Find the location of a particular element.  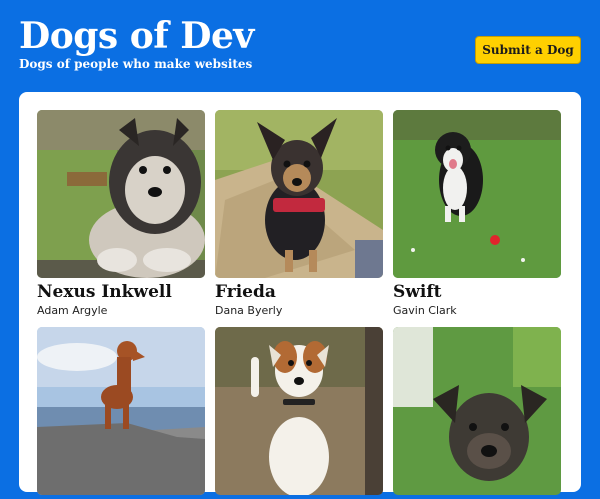

dog-name: Frieda is located at coordinates (299, 292).